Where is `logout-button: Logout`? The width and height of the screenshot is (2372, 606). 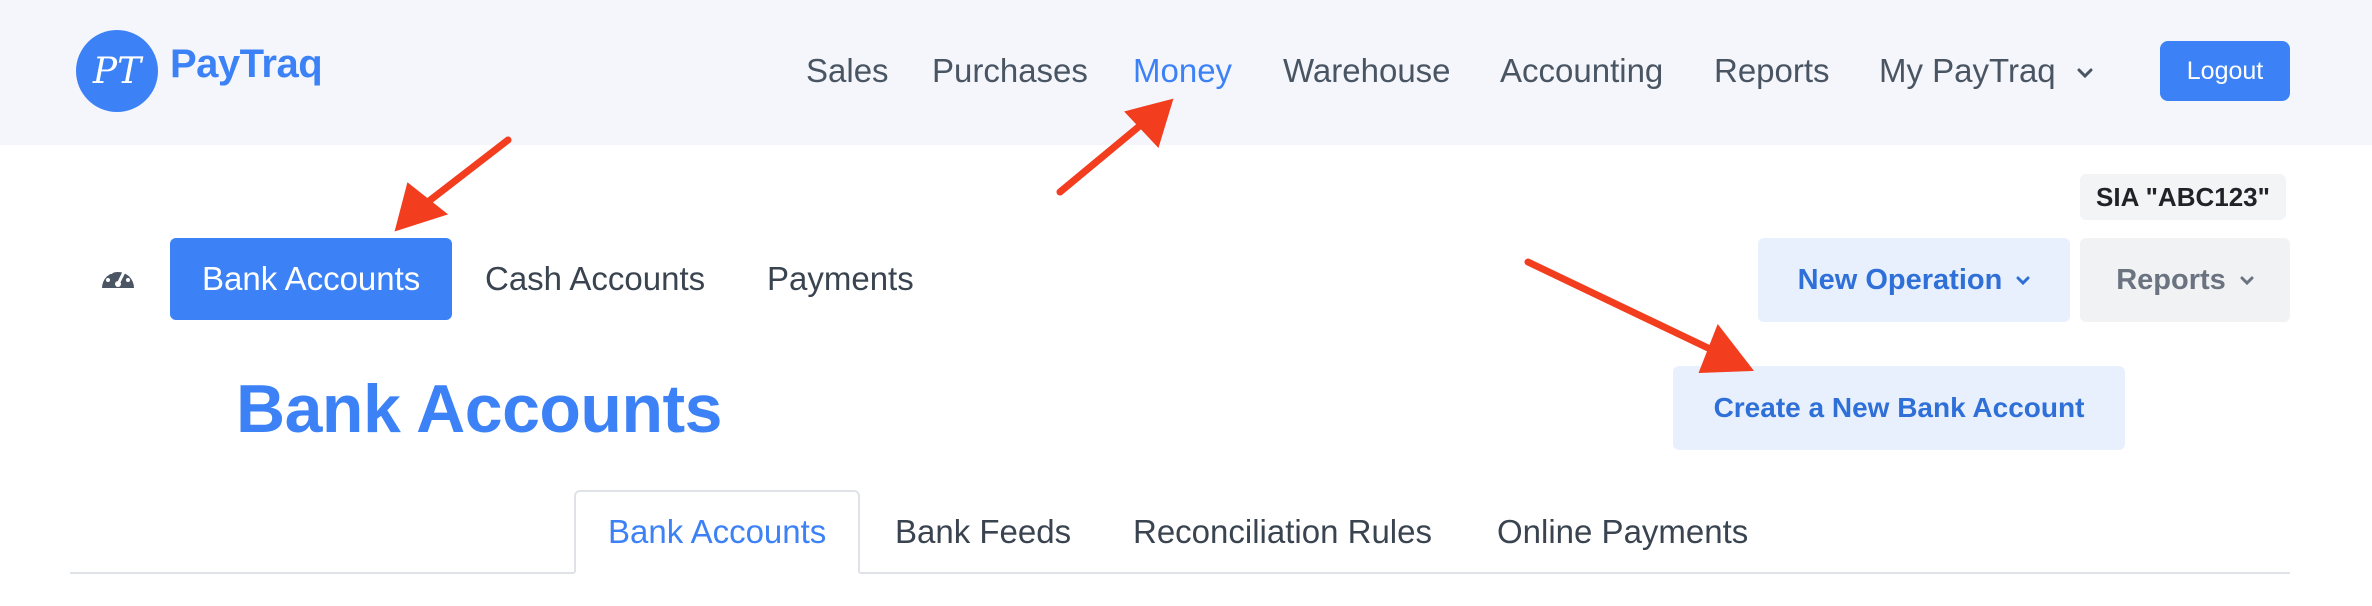 logout-button: Logout is located at coordinates (2225, 71).